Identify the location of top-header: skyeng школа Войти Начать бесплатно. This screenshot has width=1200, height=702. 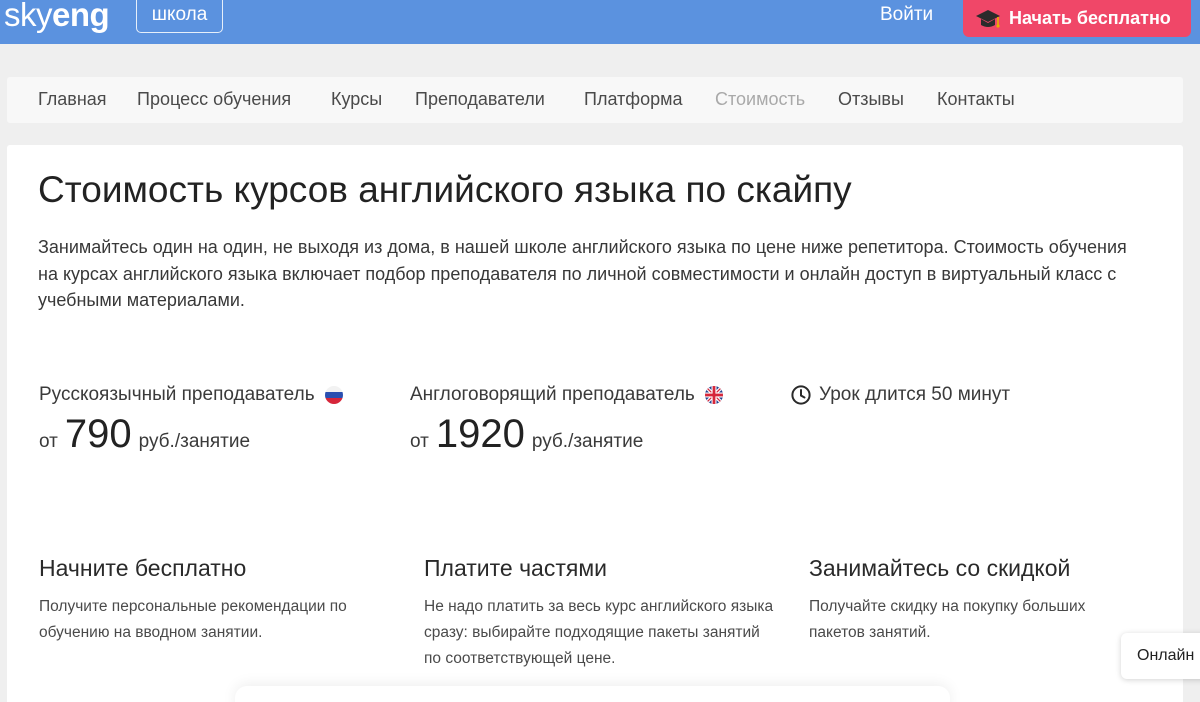
(600, 22).